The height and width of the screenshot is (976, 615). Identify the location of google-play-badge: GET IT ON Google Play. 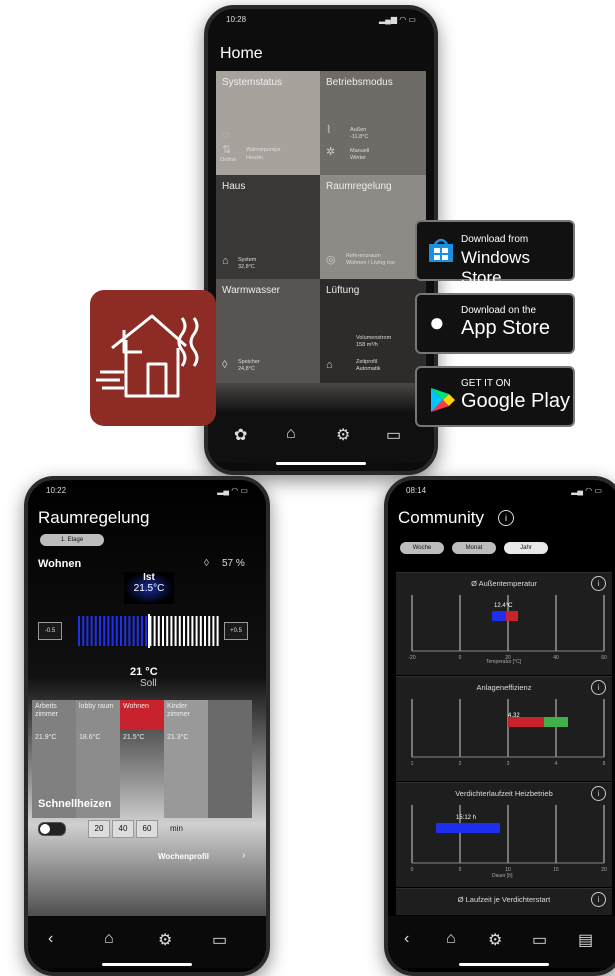
(495, 396).